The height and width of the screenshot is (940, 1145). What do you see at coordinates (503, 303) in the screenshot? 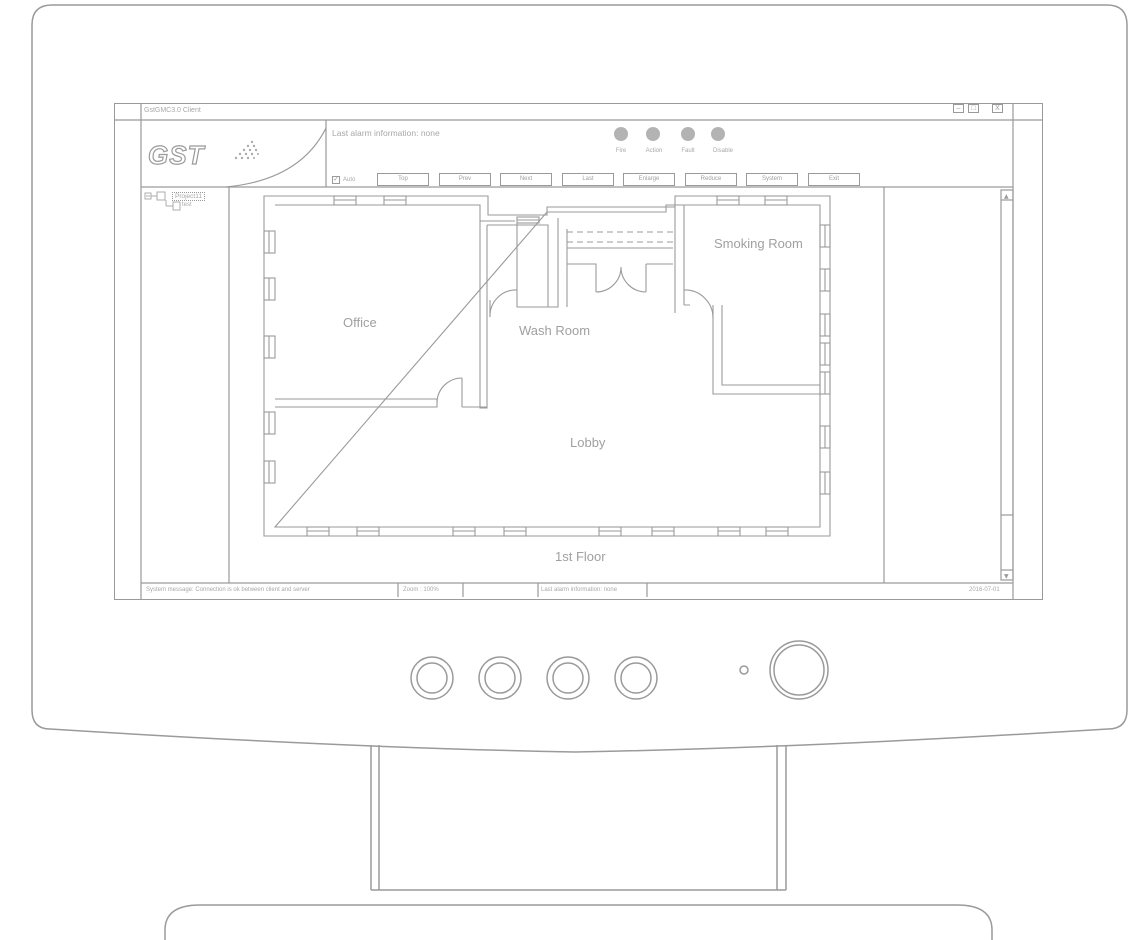
I see `washroom-door-icon` at bounding box center [503, 303].